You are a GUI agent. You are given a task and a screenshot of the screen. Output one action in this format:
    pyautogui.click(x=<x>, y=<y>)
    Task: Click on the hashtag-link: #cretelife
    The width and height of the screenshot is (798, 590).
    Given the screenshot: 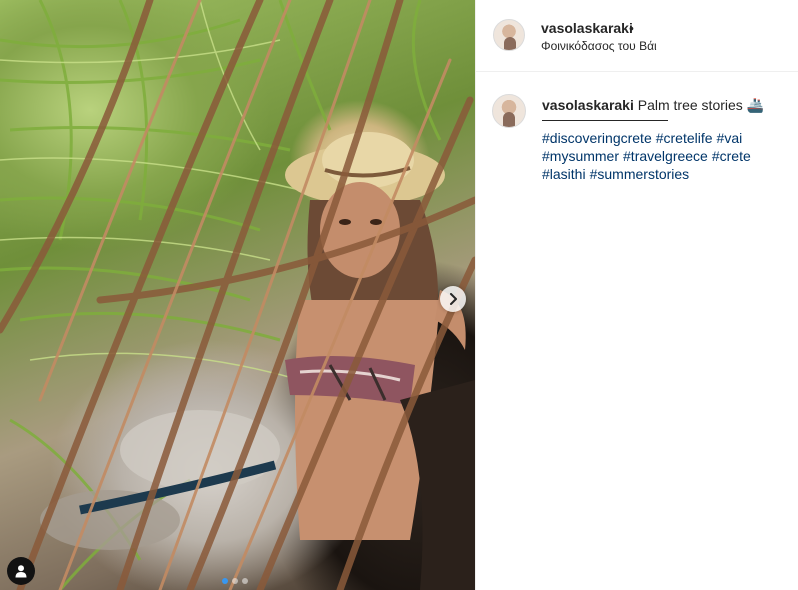 What is the action you would take?
    pyautogui.click(x=684, y=138)
    